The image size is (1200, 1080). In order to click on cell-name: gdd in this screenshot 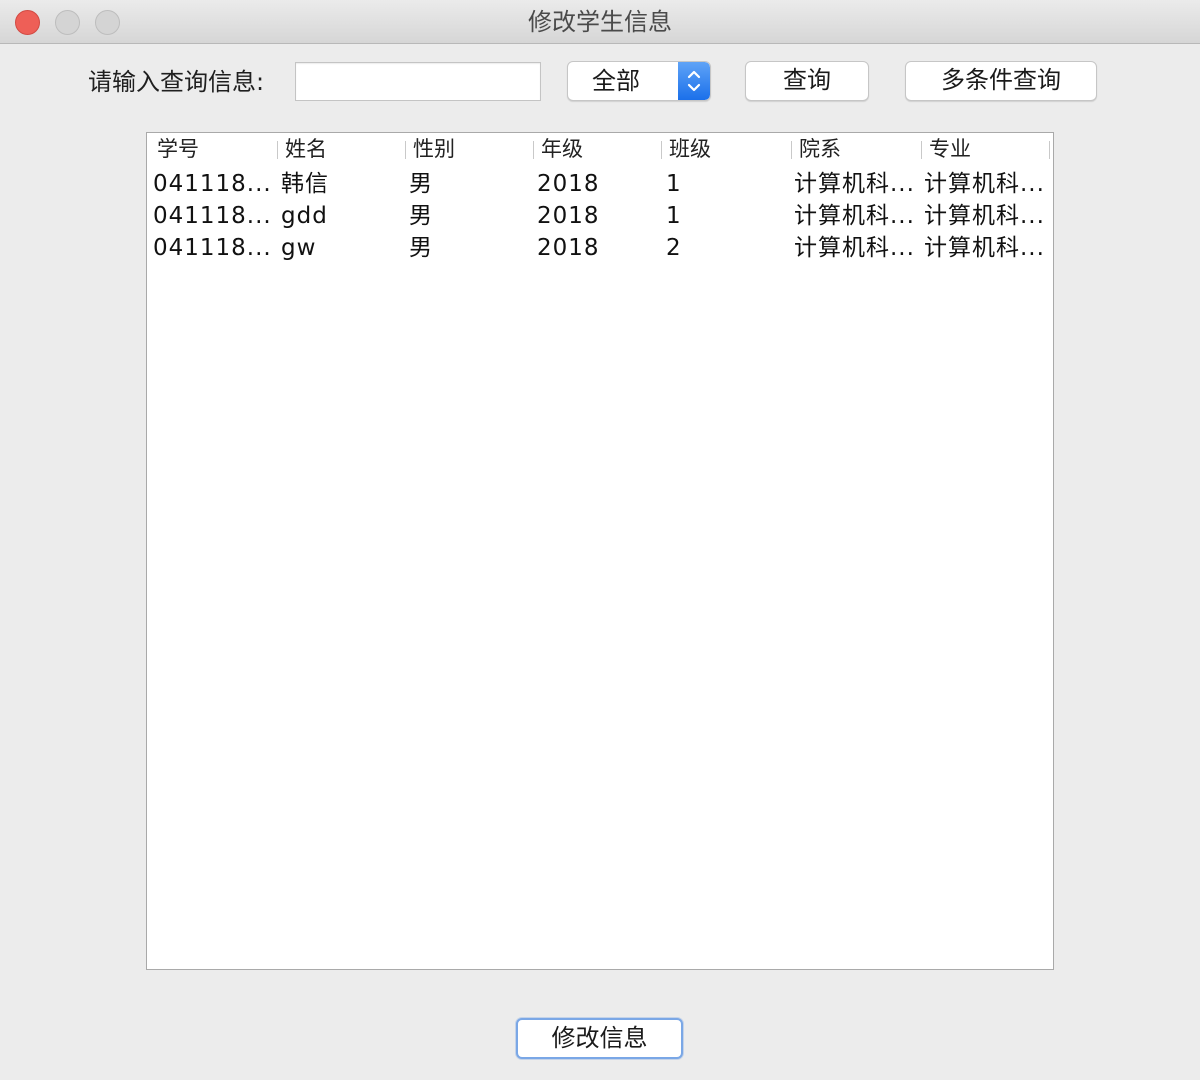, I will do `click(304, 216)`.